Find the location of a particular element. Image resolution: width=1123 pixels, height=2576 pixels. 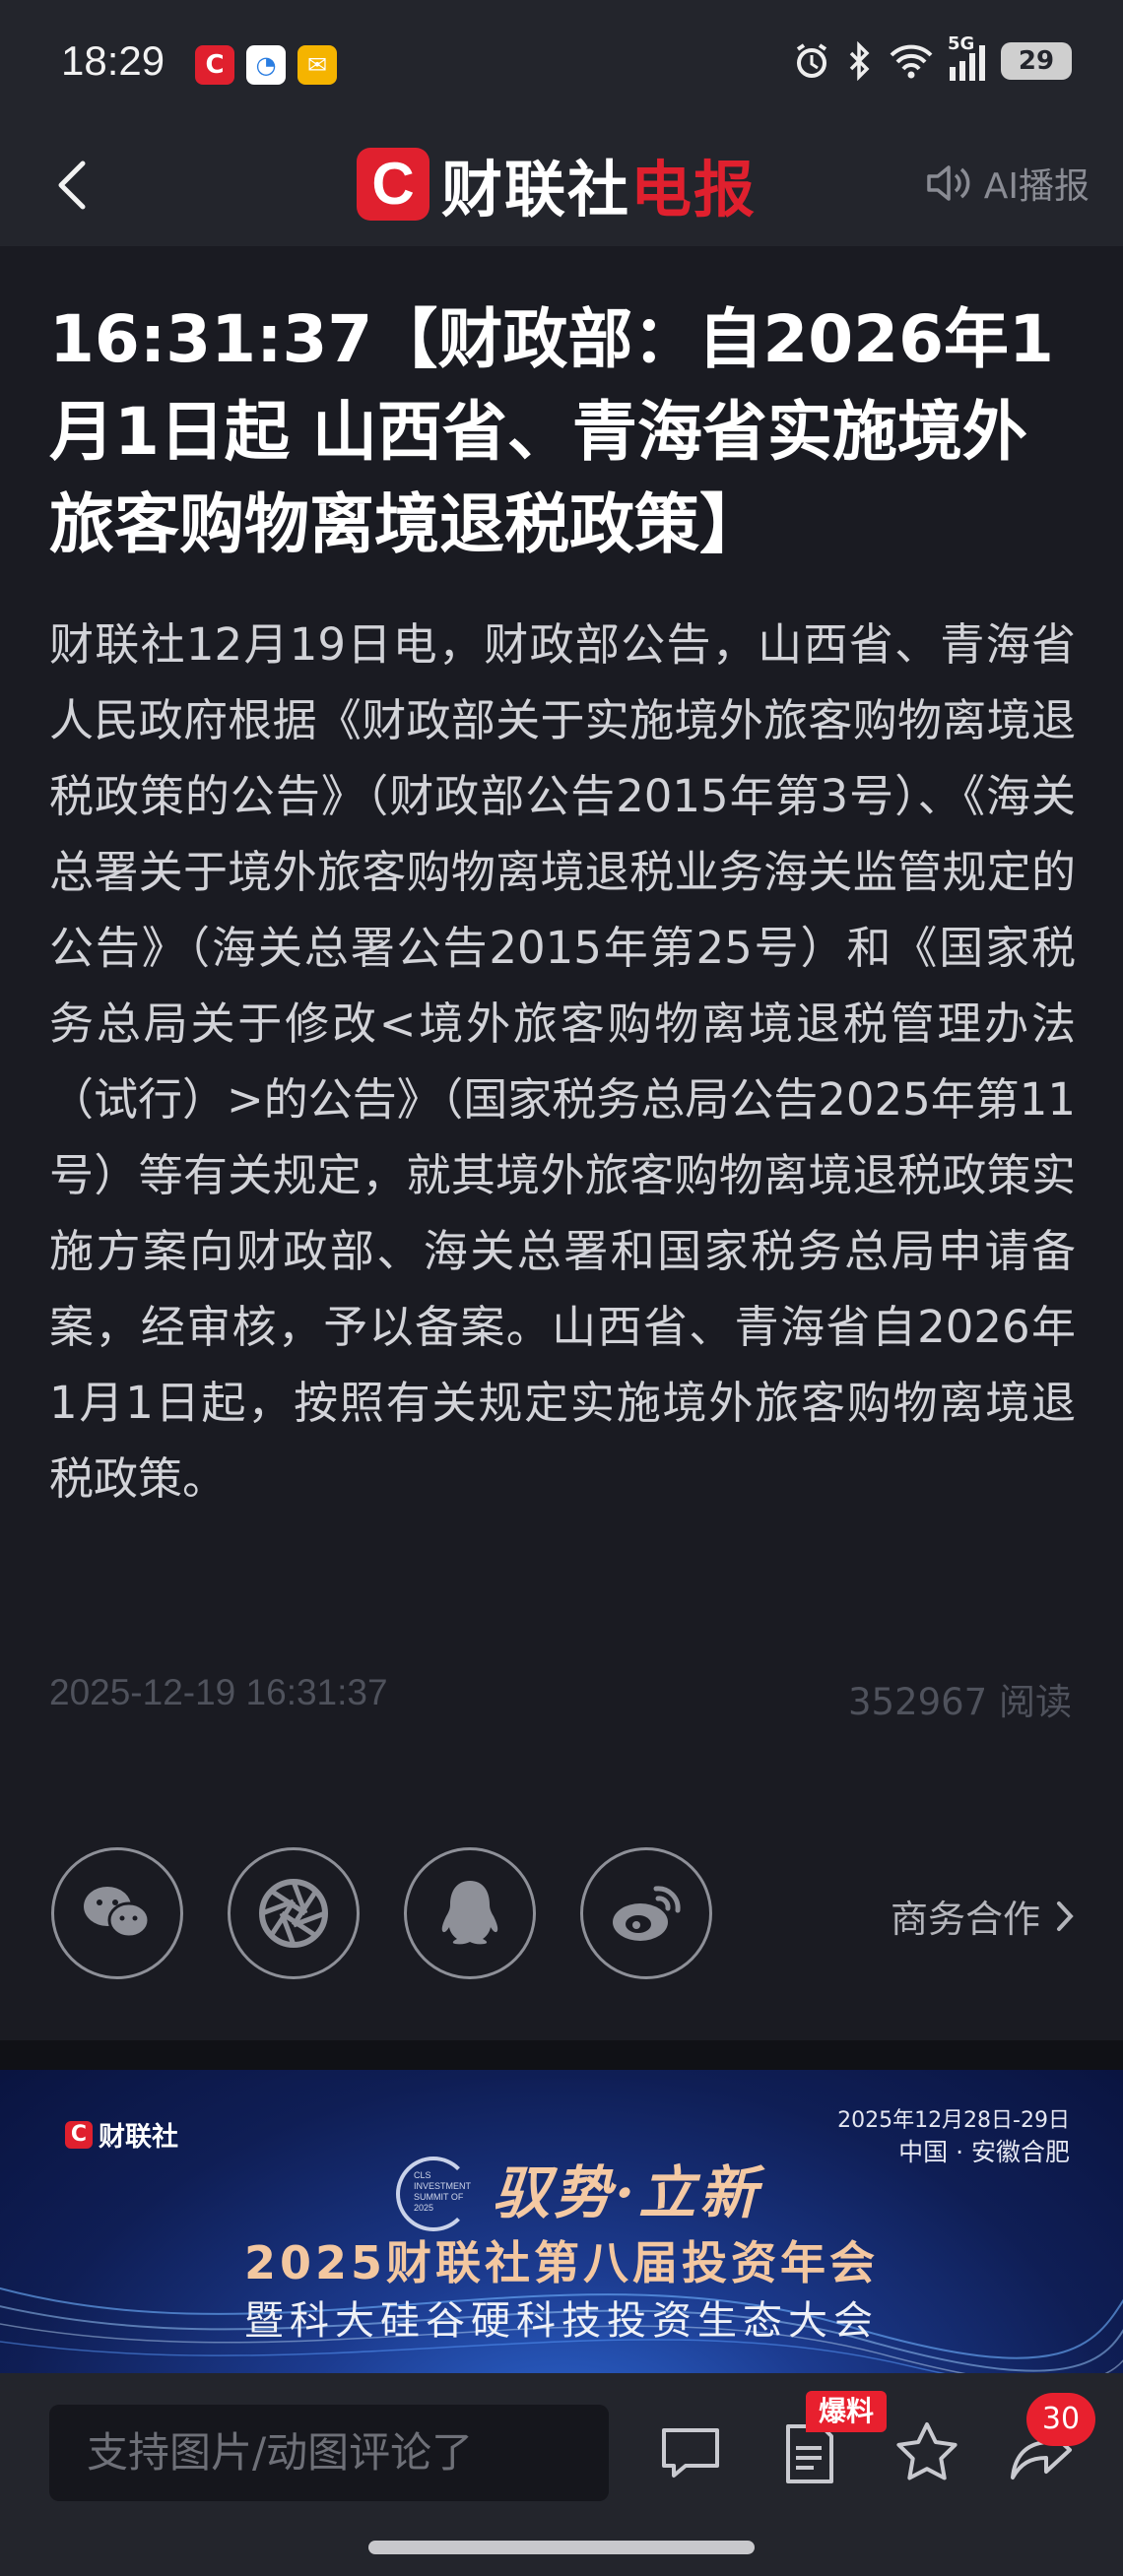

share-weibo-button is located at coordinates (646, 1913).